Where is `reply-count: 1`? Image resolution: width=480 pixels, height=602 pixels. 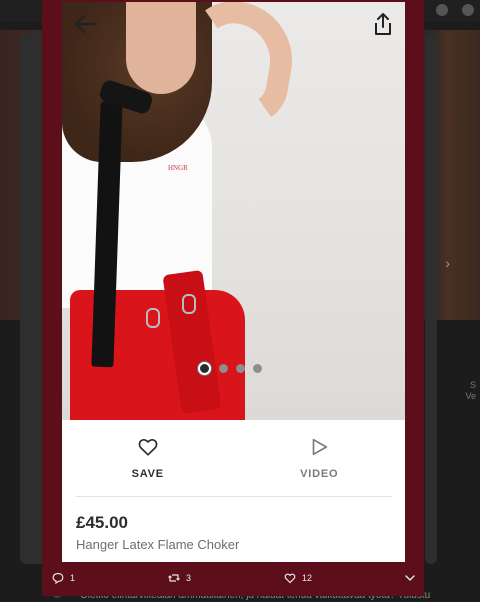
reply-count: 1 is located at coordinates (73, 578).